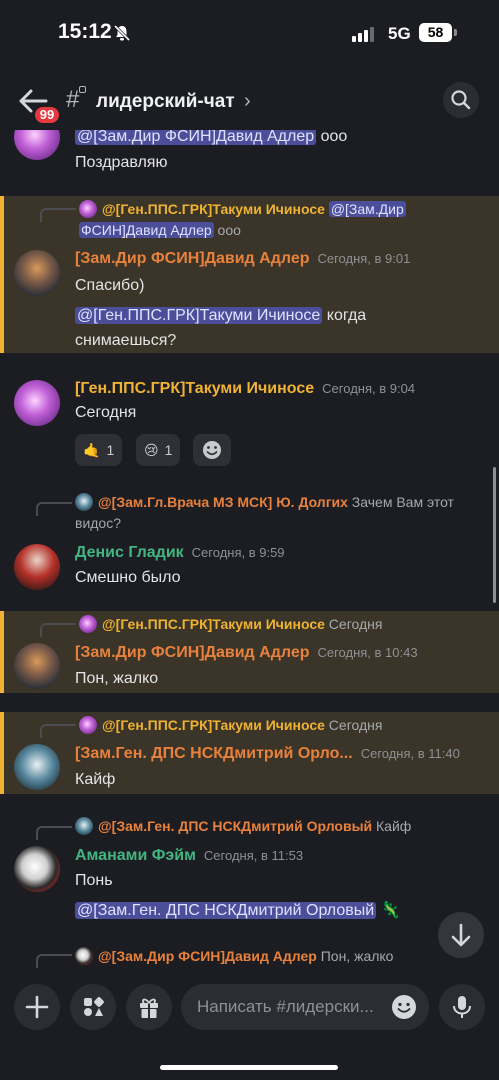  I want to click on reply-preview: @[Ген.ППС.ГРК]Такуми Ичиносе @[Зам.Дир, so click(242, 209).